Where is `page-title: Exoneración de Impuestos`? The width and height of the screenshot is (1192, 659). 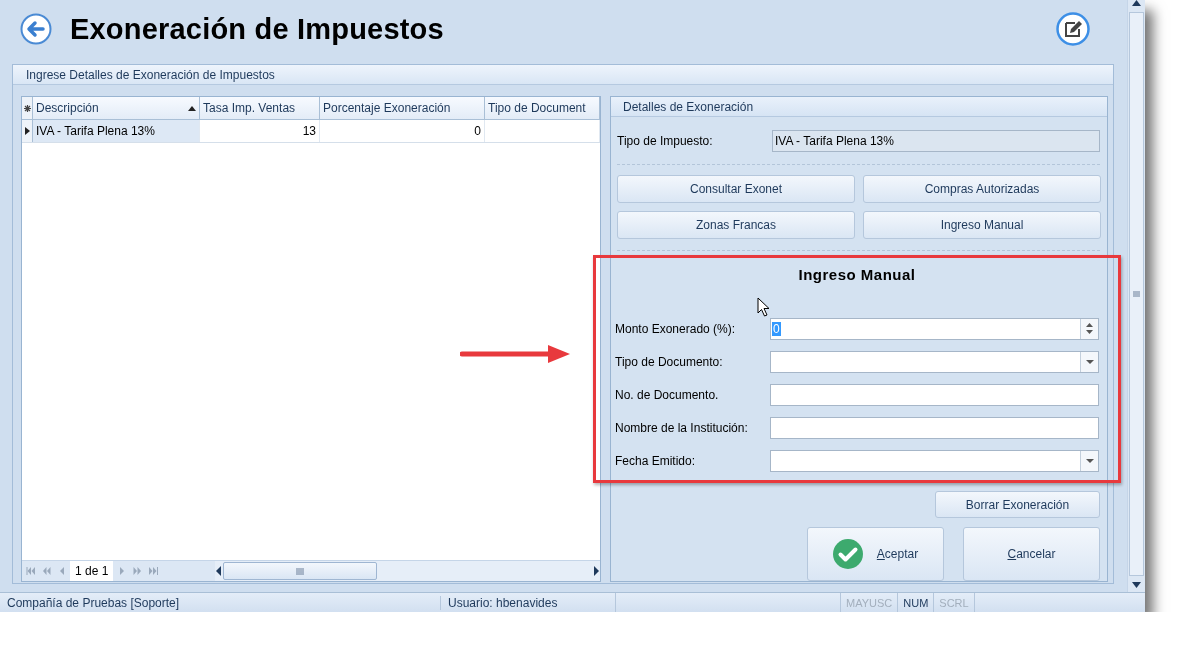 page-title: Exoneración de Impuestos is located at coordinates (257, 29).